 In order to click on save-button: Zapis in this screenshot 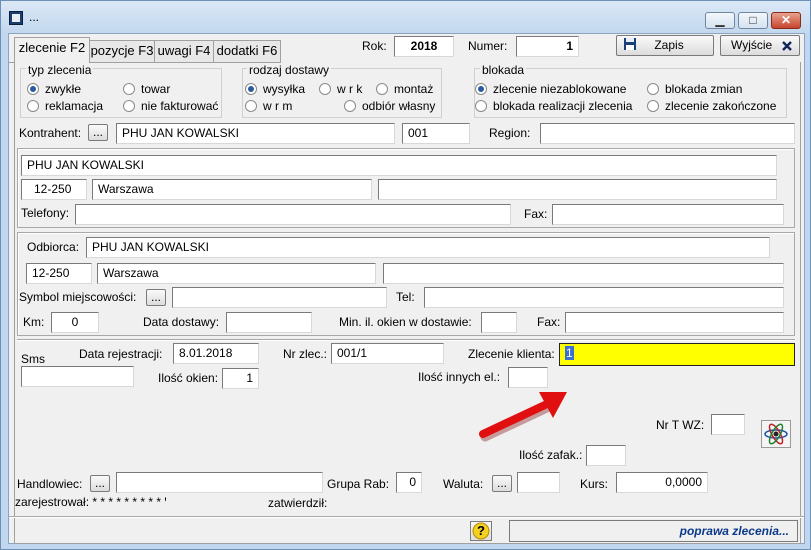, I will do `click(665, 45)`.